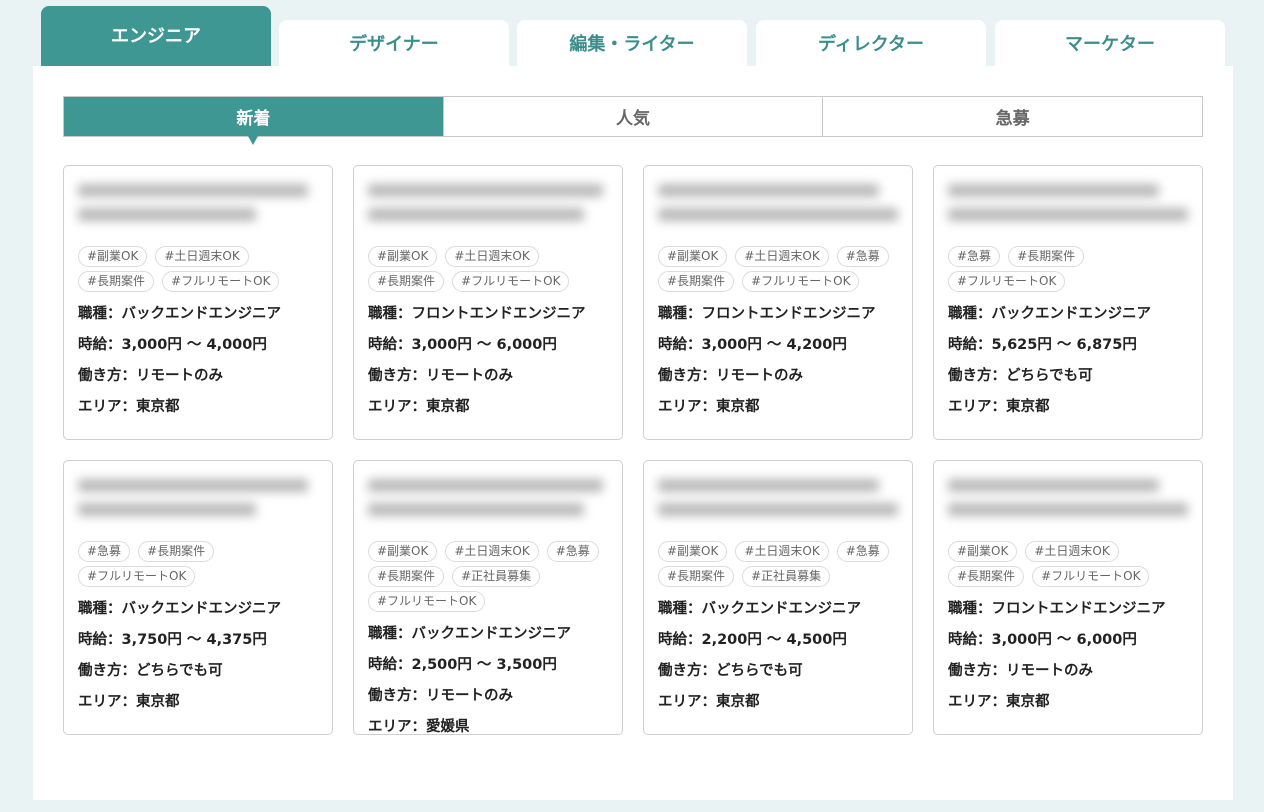  I want to click on area-row: エリア：愛媛県, so click(493, 727).